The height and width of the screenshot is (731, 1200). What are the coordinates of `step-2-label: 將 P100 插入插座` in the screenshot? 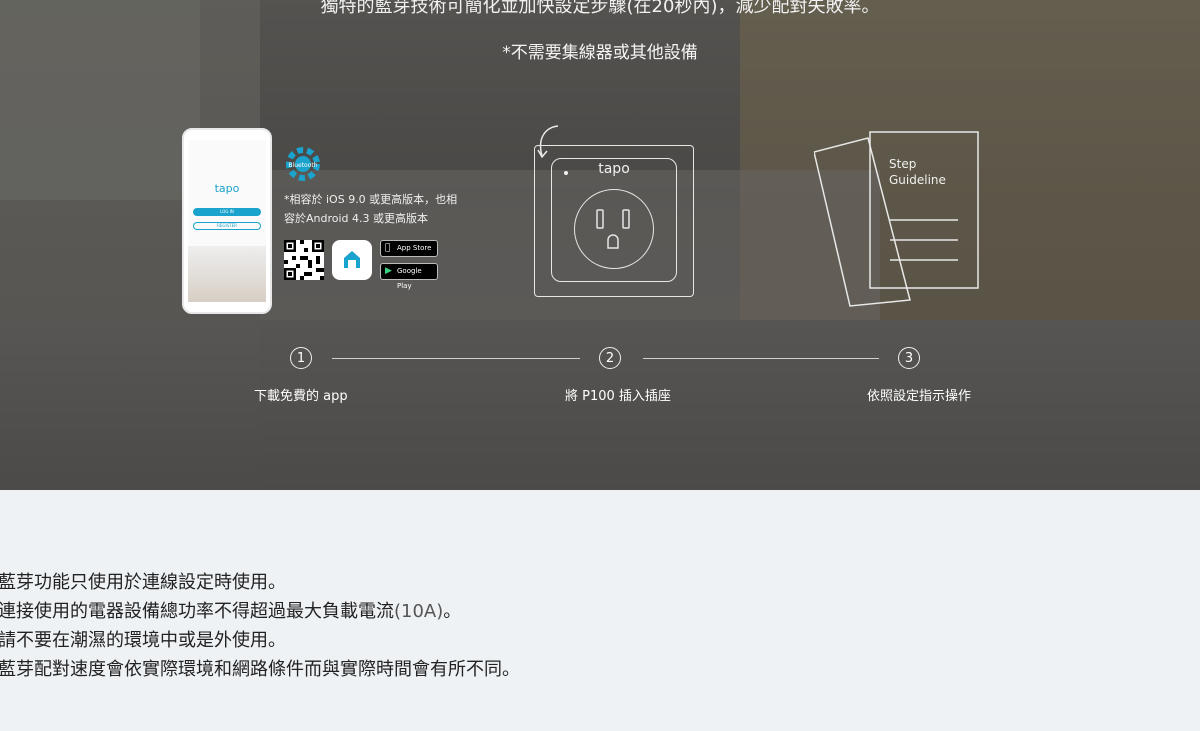 It's located at (618, 396).